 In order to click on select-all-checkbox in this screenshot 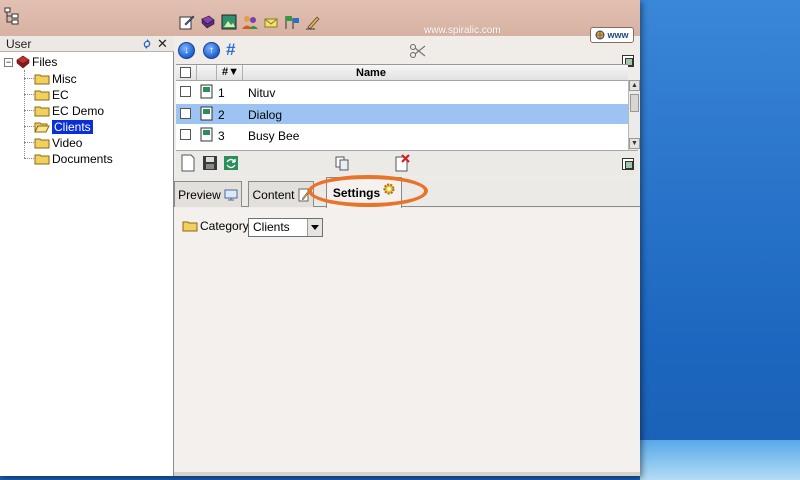, I will do `click(185, 72)`.